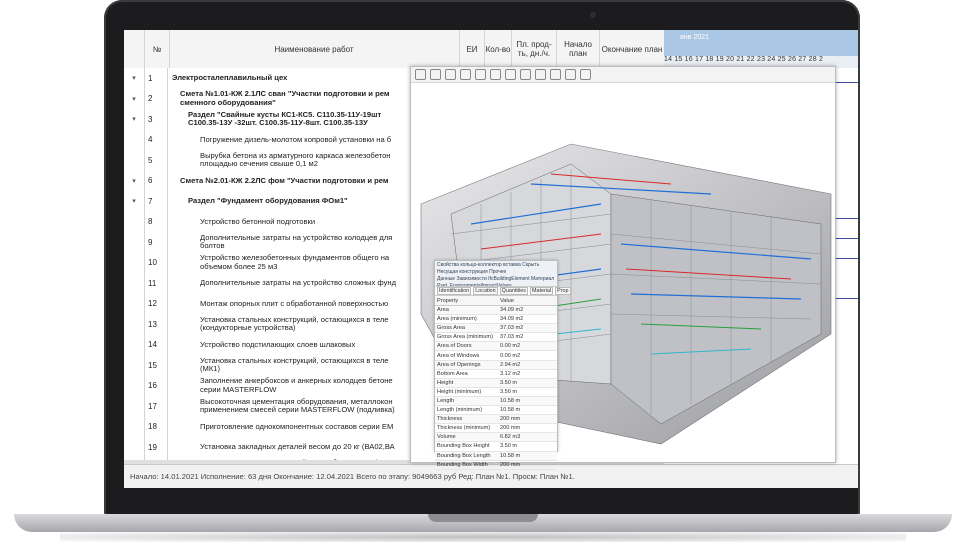 The image size is (966, 553). I want to click on section-icon, so click(555, 74).